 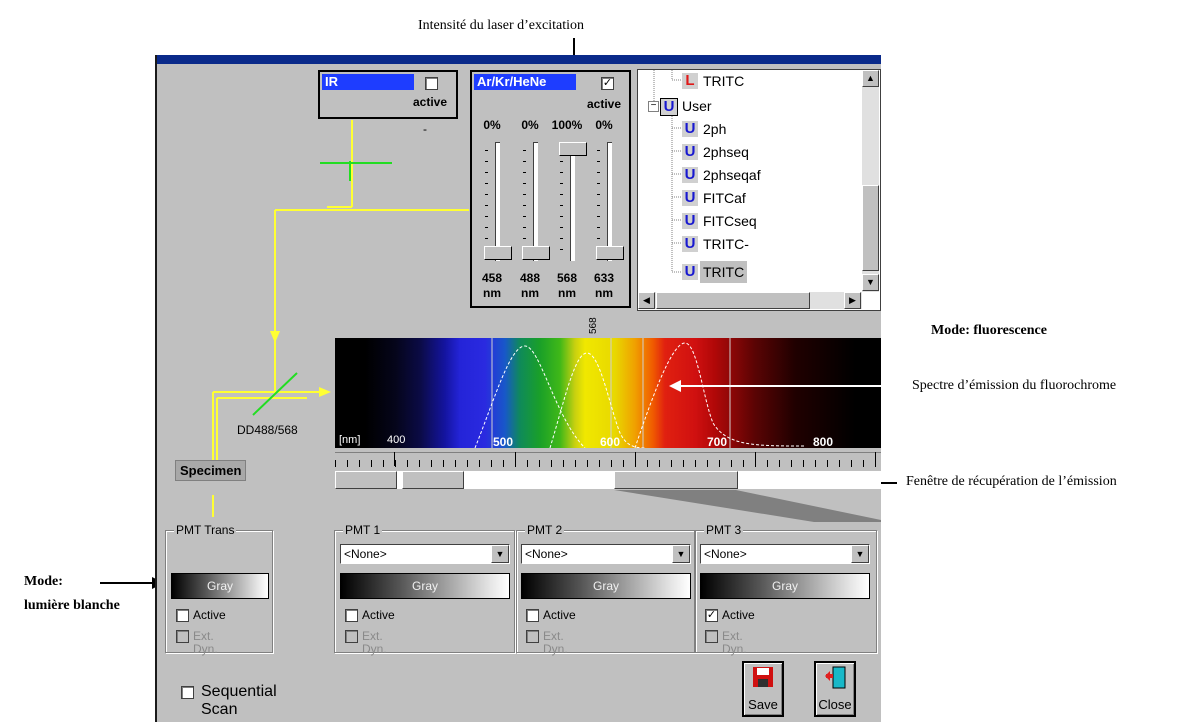 What do you see at coordinates (823, 441) in the screenshot?
I see `spectrum-tick-800: 800` at bounding box center [823, 441].